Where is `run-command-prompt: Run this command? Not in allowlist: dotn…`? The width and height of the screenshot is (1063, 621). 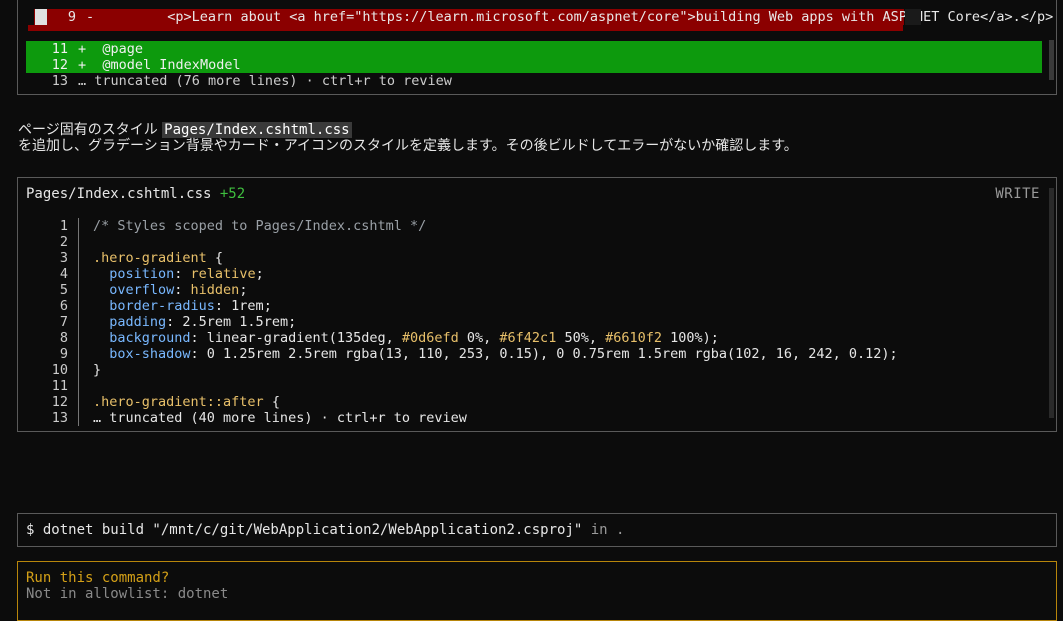 run-command-prompt: Run this command? Not in allowlist: dotn… is located at coordinates (537, 591).